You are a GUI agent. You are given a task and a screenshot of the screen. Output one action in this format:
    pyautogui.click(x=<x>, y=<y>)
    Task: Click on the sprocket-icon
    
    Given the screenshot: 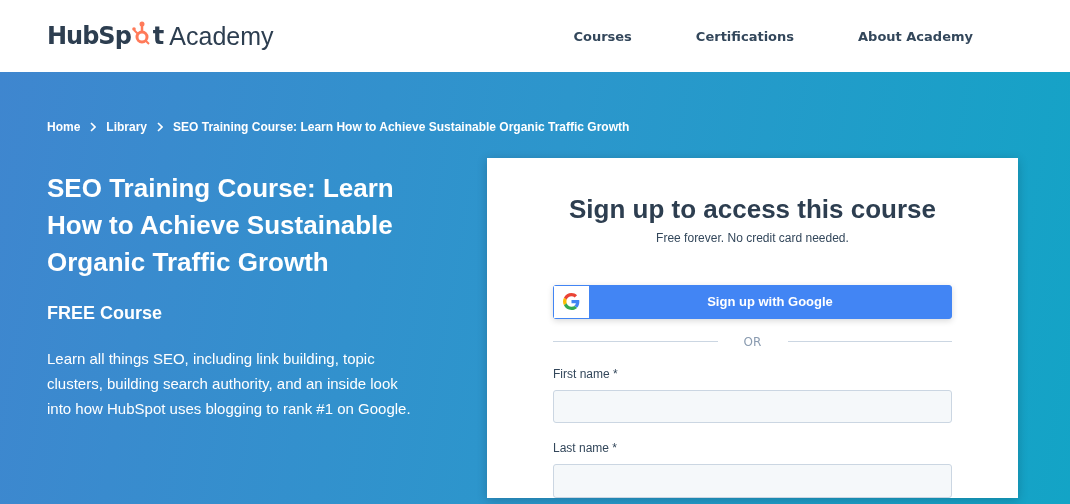 What is the action you would take?
    pyautogui.click(x=141, y=33)
    